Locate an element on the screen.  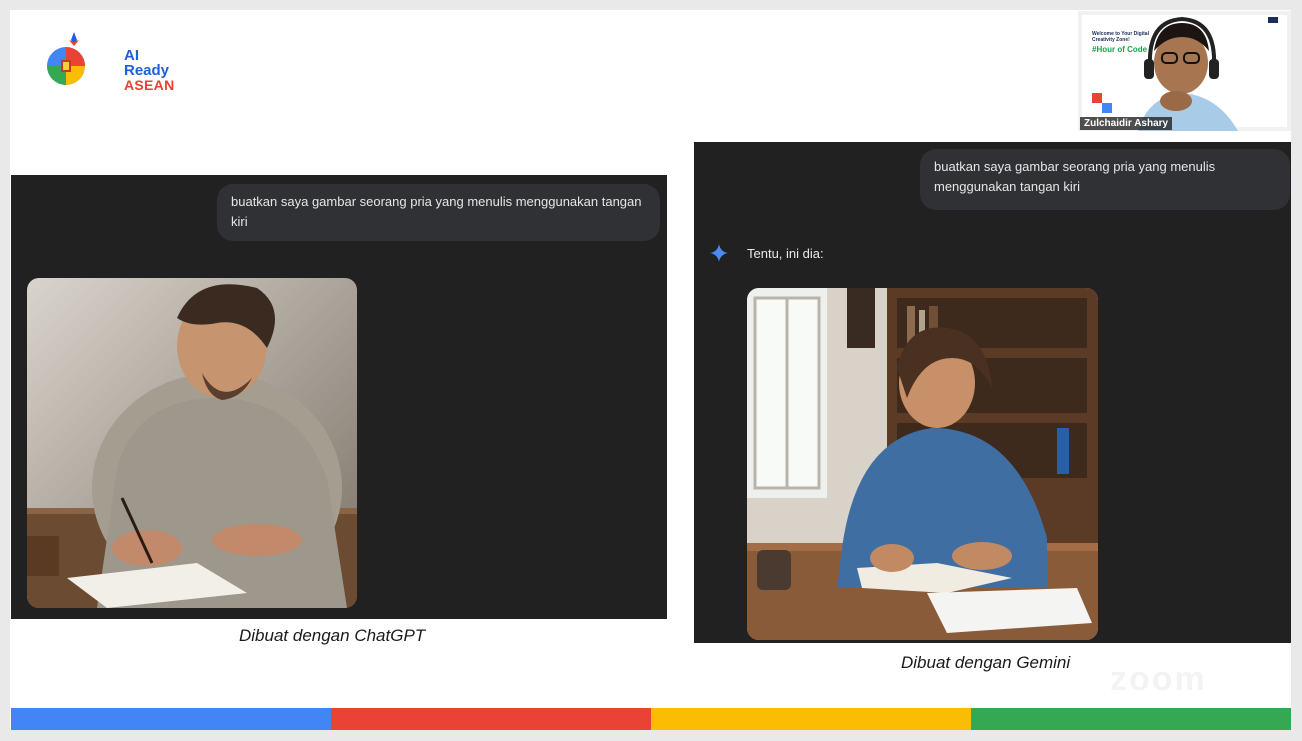
ai-ready-asean-logo: AI Ready ASEAN is located at coordinates (109, 62).